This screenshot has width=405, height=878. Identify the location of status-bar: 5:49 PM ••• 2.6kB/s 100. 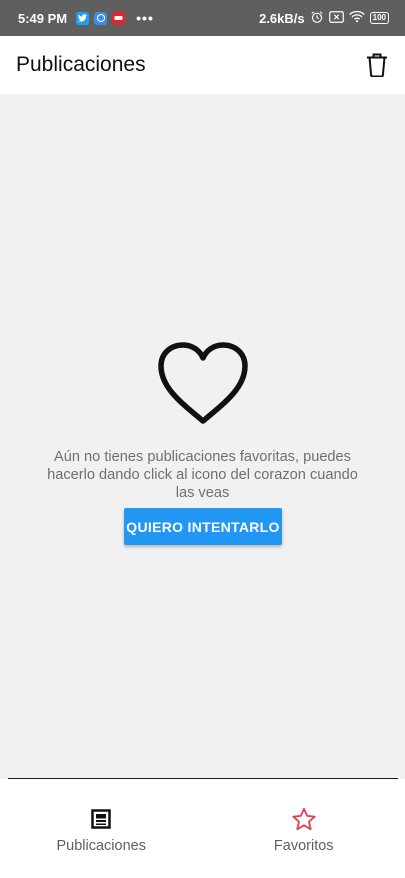
(202, 18).